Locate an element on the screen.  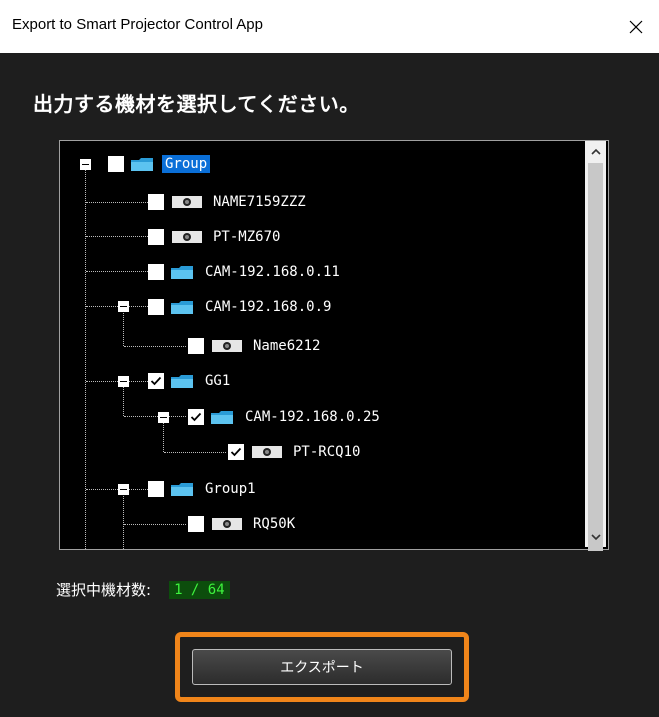
scroll-up-button is located at coordinates (595, 151).